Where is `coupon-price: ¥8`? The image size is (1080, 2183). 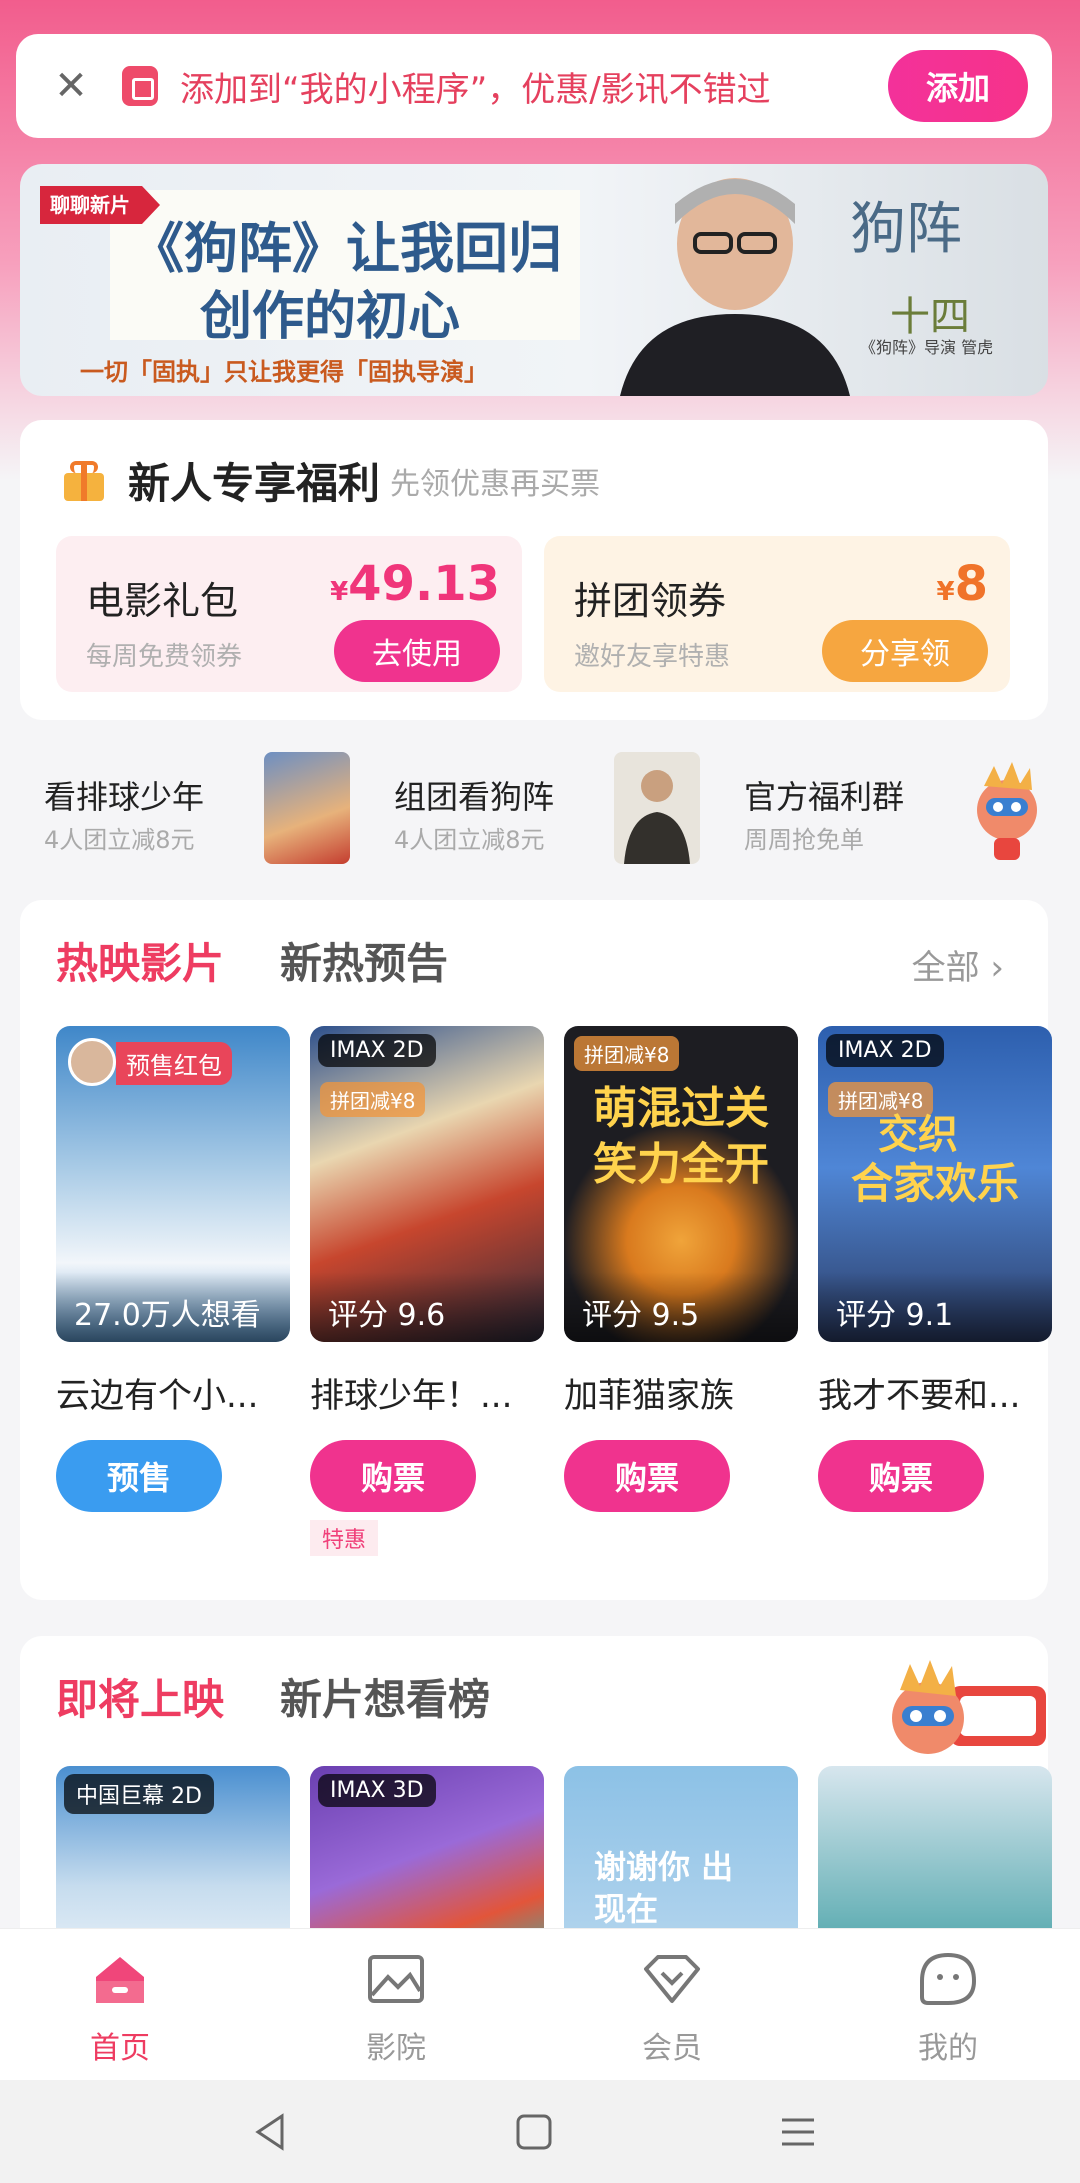 coupon-price: ¥8 is located at coordinates (962, 584).